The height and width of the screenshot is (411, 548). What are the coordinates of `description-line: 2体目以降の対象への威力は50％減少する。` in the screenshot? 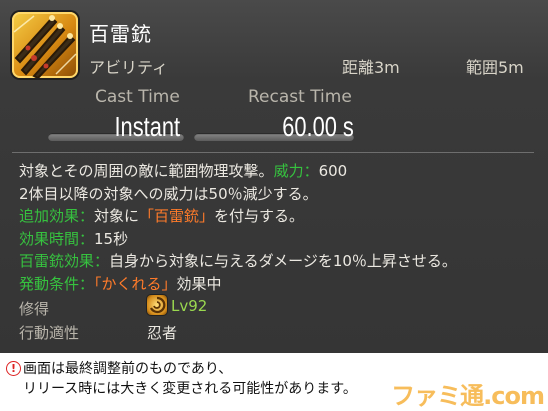 It's located at (279, 194).